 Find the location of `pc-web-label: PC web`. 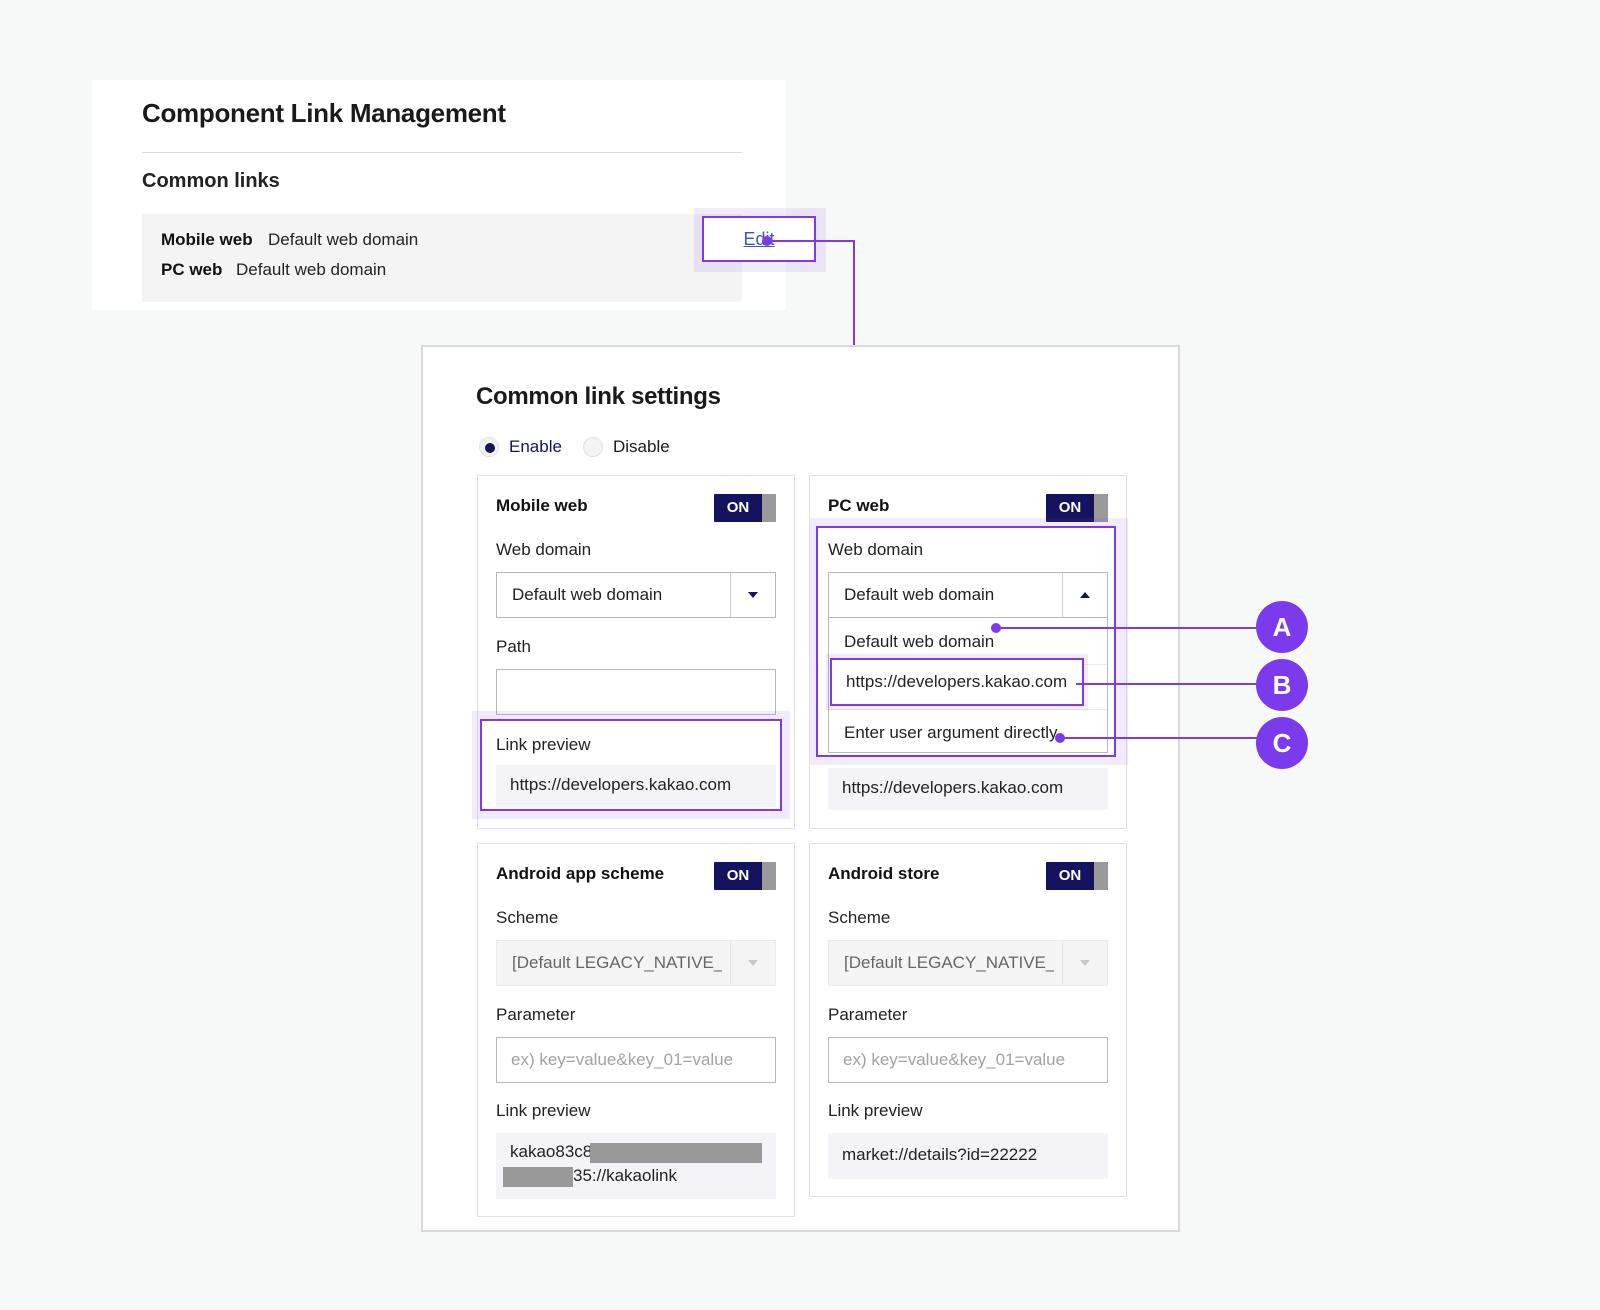

pc-web-label: PC web is located at coordinates (192, 269).